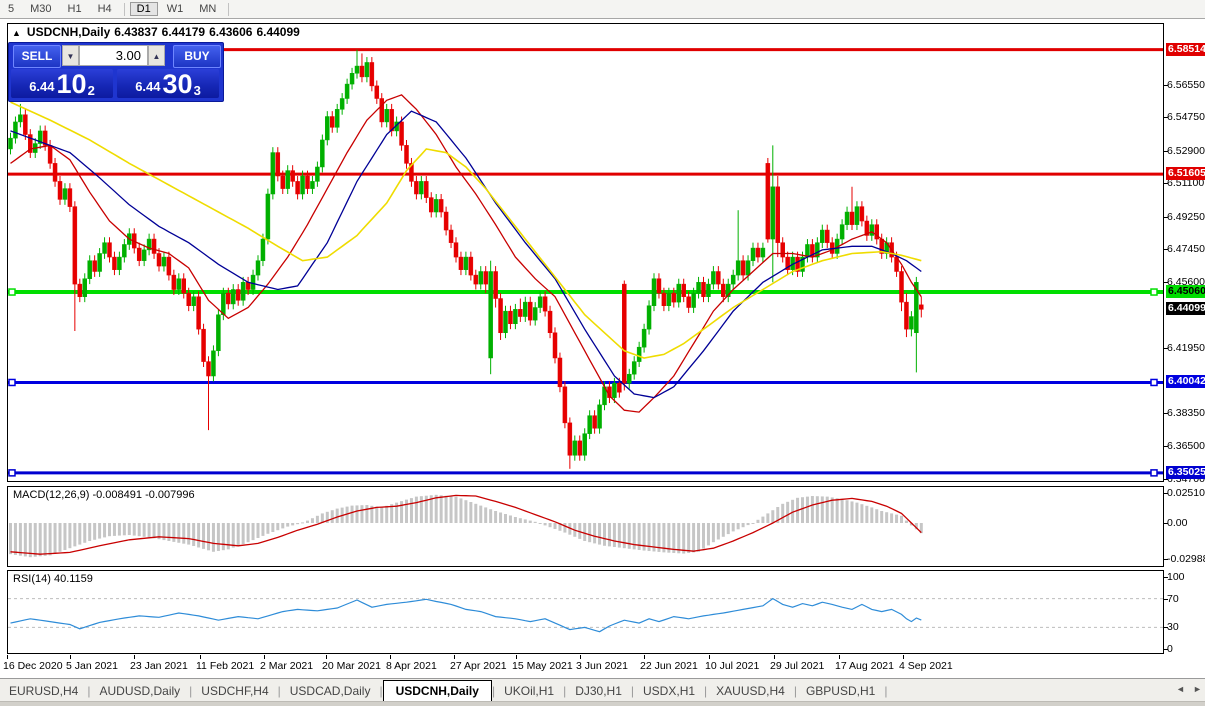 Image resolution: width=1205 pixels, height=706 pixels. I want to click on timeframe-button-w1: W1, so click(175, 9).